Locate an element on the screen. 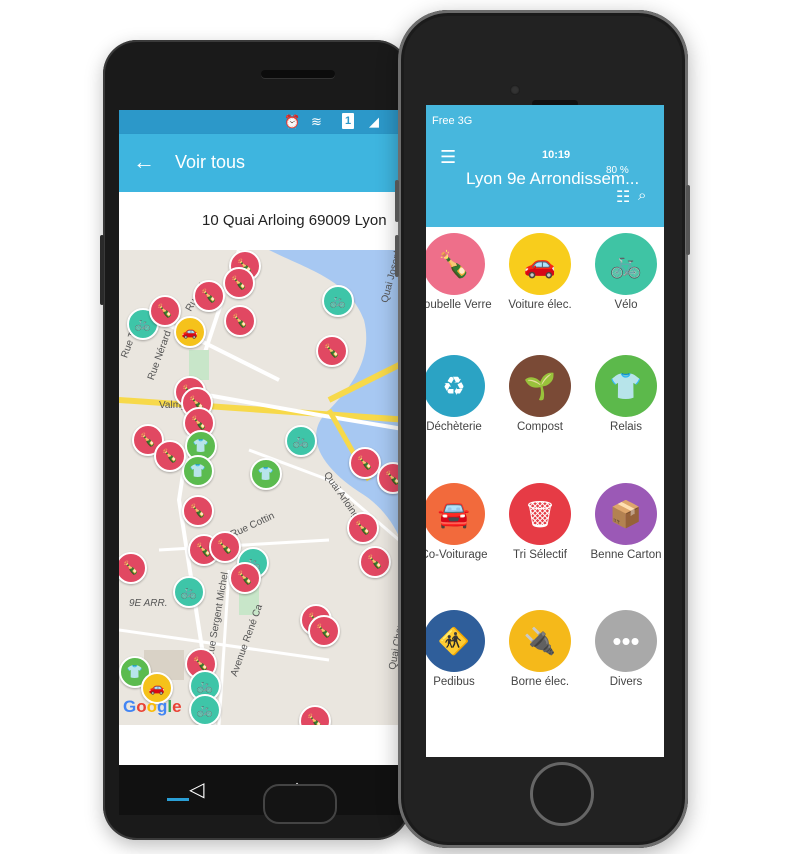 Image resolution: width=793 pixels, height=854 pixels. category-label: Pedibus is located at coordinates (454, 682).